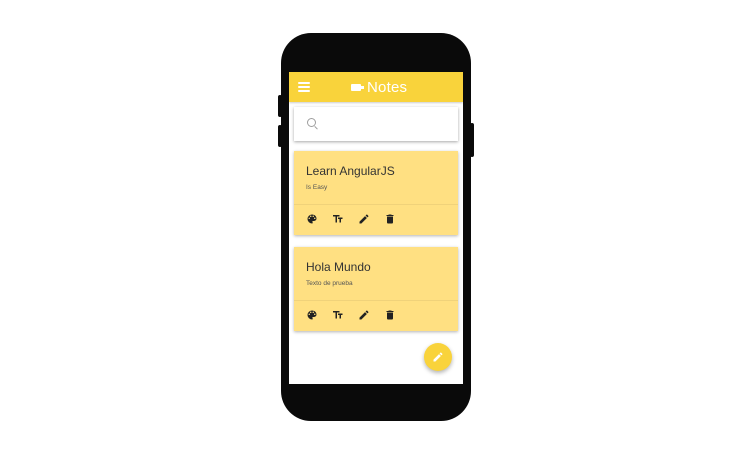 The width and height of the screenshot is (750, 450). What do you see at coordinates (387, 87) in the screenshot?
I see `app-title: Notes` at bounding box center [387, 87].